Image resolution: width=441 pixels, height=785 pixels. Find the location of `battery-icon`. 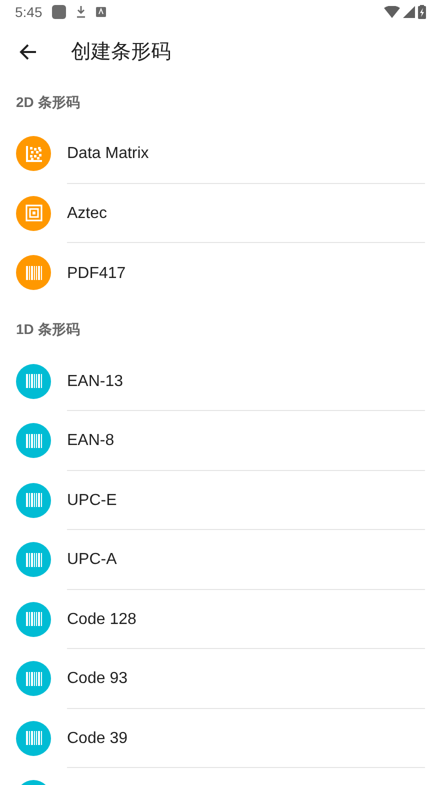

battery-icon is located at coordinates (422, 12).